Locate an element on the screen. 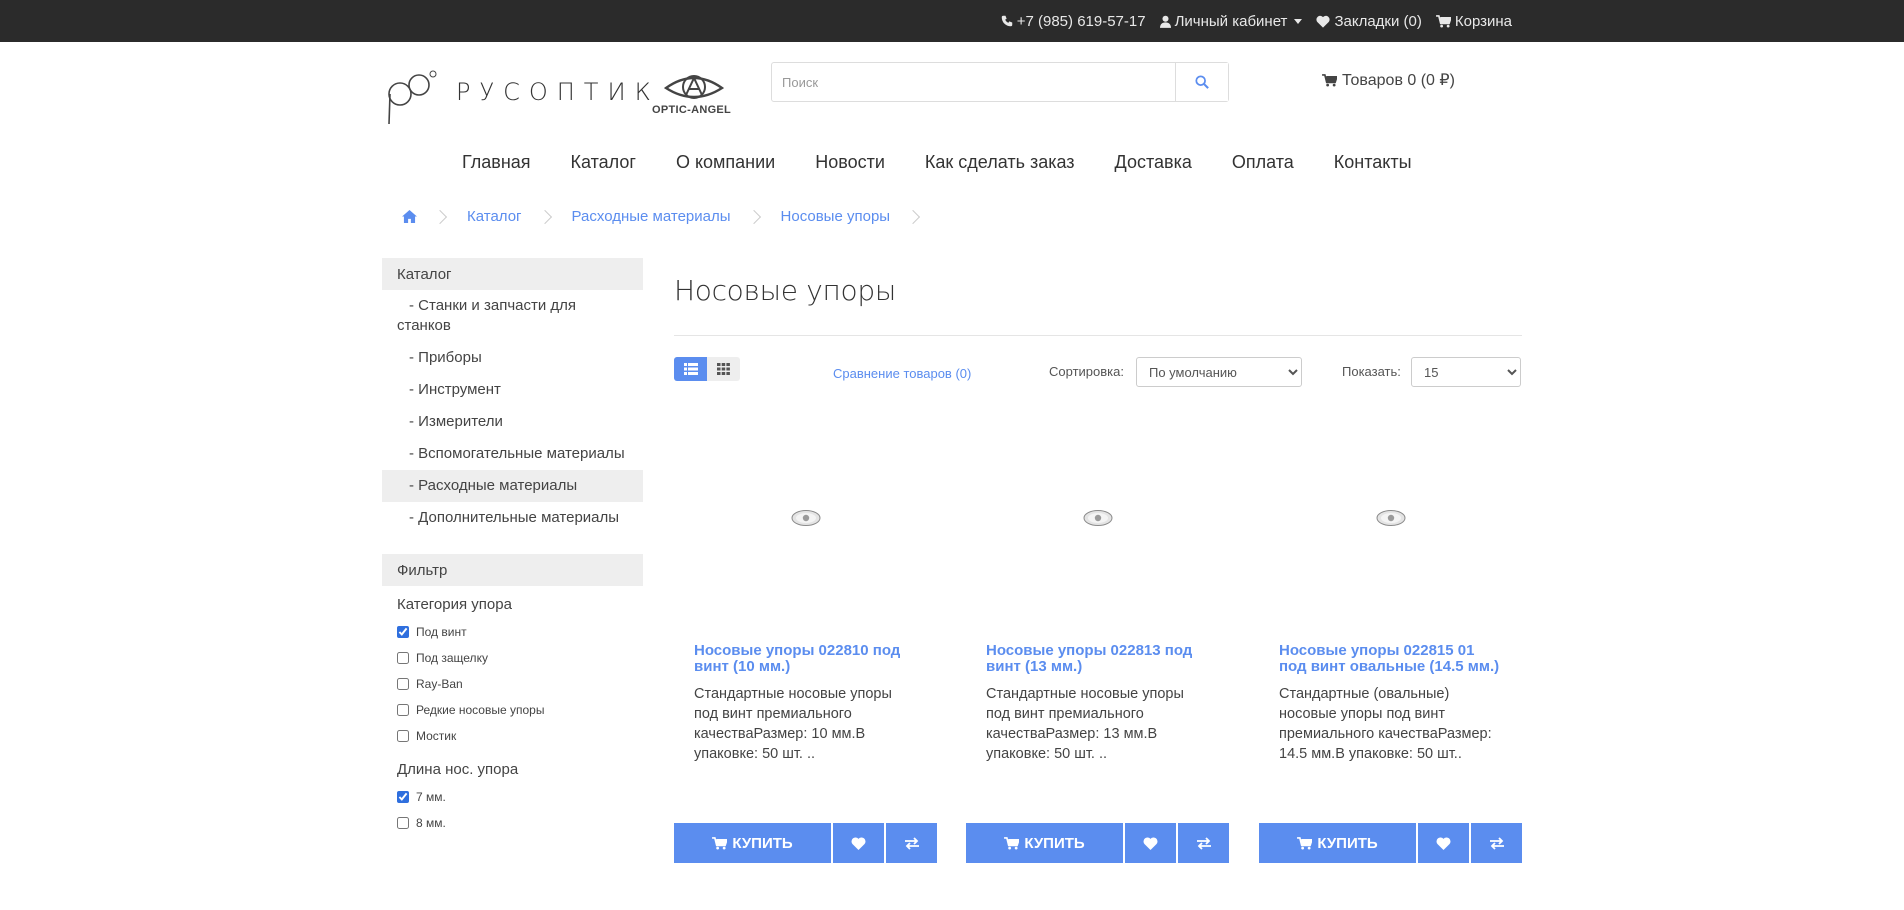 This screenshot has width=1904, height=910. filter-option-label: Ray-Ban is located at coordinates (439, 684).